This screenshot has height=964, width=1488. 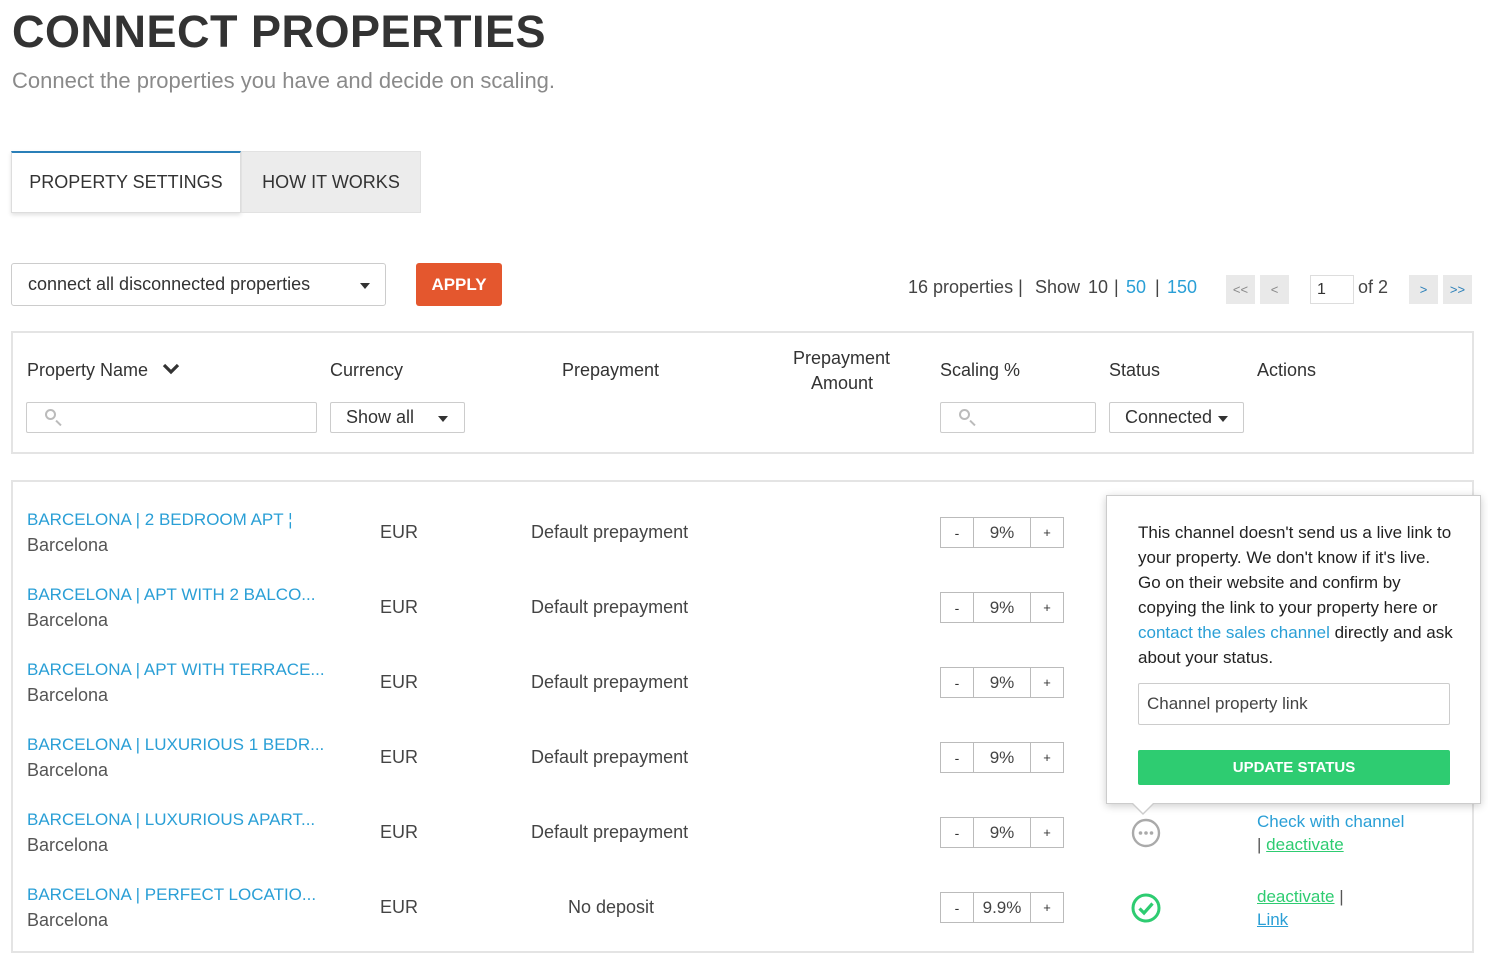 I want to click on page-number-input: 1, so click(x=1332, y=289).